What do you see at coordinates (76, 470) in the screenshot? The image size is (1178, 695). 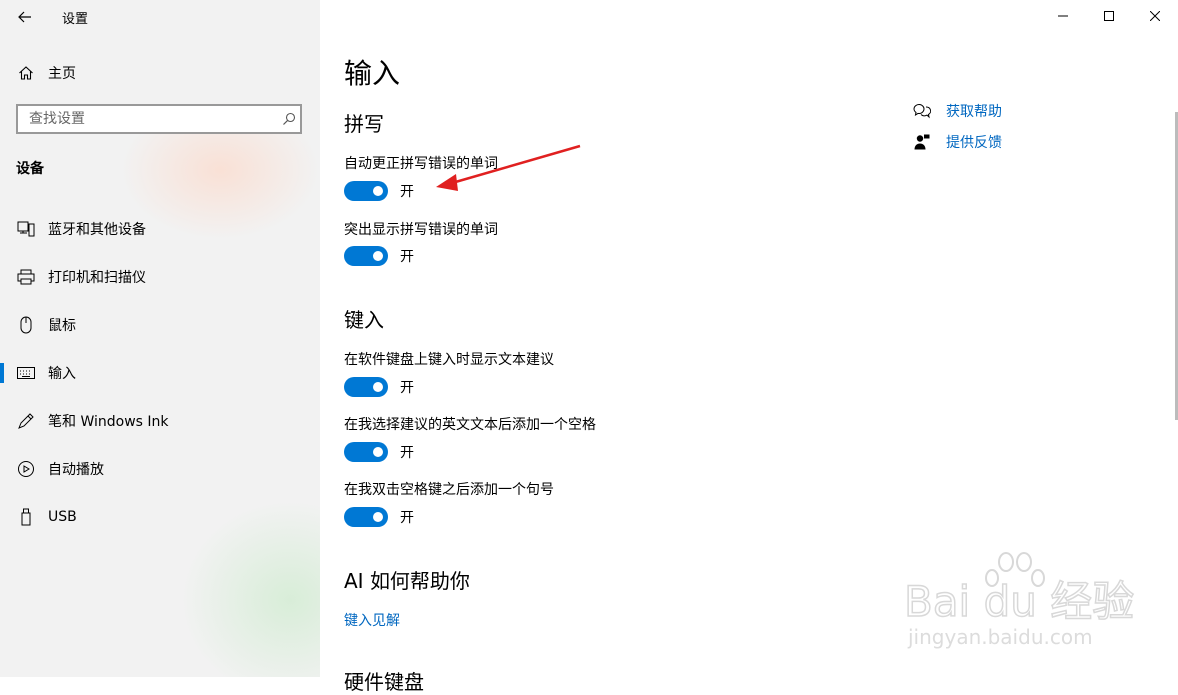 I see `sidebar-item-label: 自动播放` at bounding box center [76, 470].